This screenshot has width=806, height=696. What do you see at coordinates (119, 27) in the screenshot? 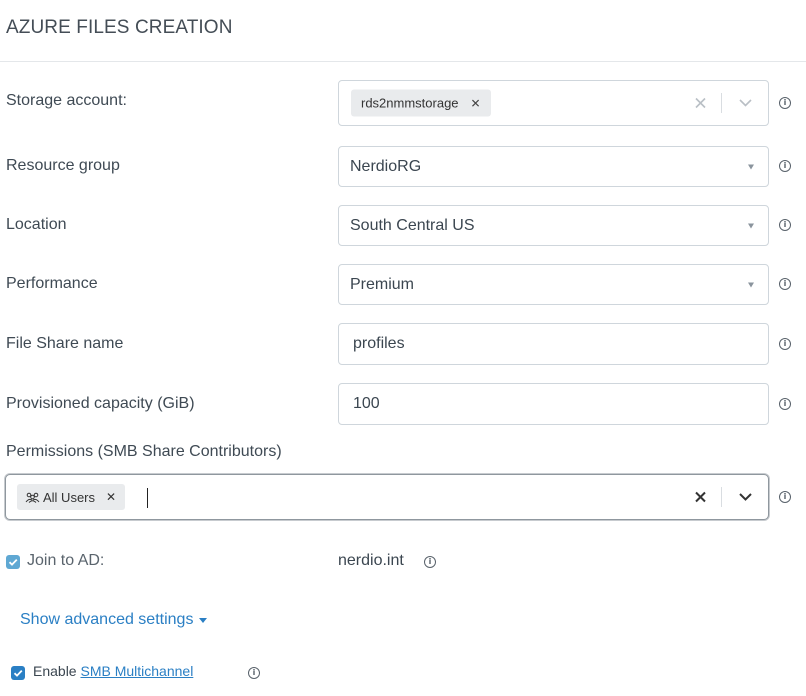
I see `page-title: AZURE FILES CREATION` at bounding box center [119, 27].